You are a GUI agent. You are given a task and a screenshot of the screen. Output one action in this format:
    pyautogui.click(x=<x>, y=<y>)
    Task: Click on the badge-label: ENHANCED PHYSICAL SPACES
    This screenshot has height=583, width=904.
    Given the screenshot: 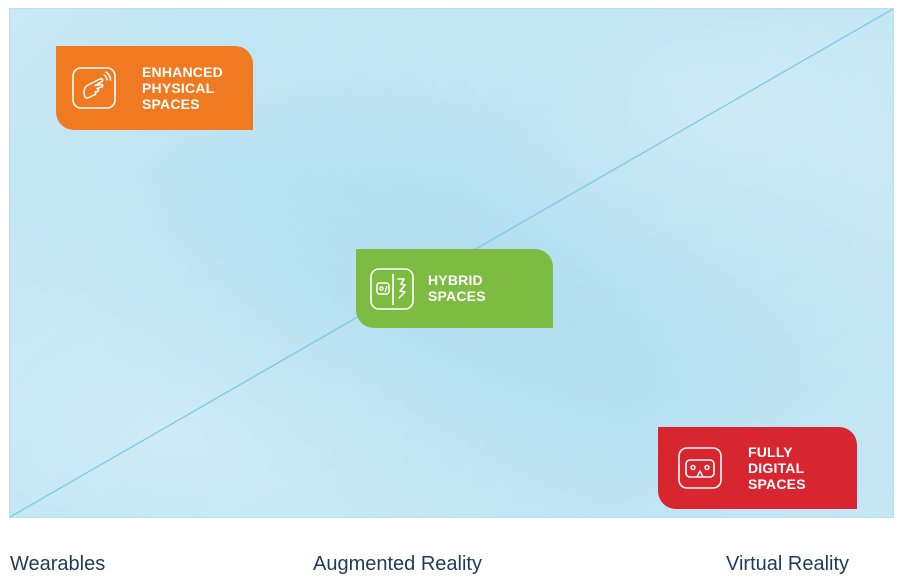 What is the action you would take?
    pyautogui.click(x=182, y=88)
    